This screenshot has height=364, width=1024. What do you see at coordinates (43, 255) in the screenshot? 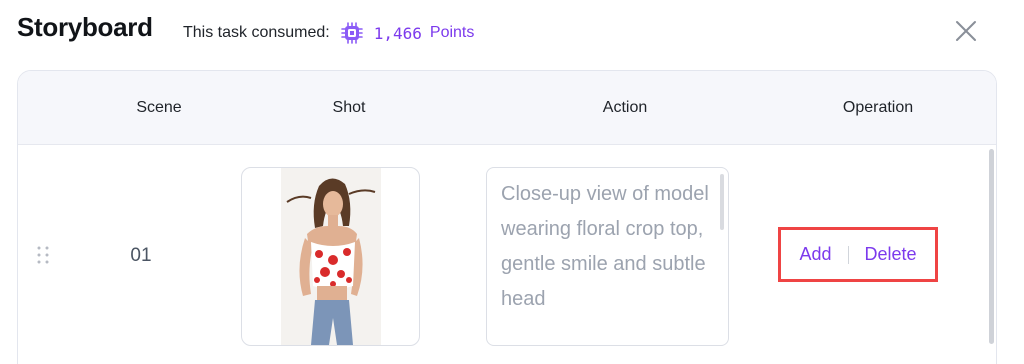
I see `drag-handle-icon` at bounding box center [43, 255].